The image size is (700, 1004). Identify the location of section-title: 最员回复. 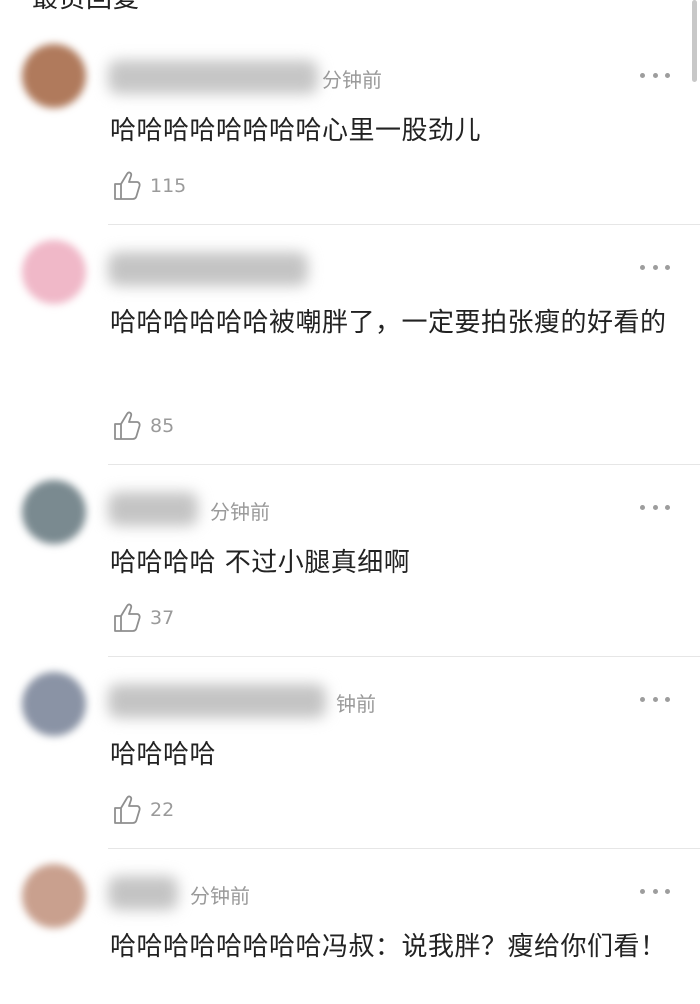
(86, 7).